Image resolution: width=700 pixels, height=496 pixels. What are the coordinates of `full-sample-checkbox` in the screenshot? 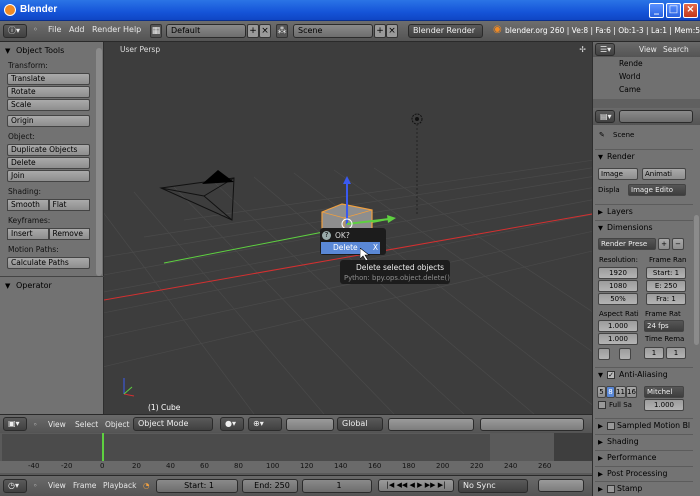 It's located at (602, 405).